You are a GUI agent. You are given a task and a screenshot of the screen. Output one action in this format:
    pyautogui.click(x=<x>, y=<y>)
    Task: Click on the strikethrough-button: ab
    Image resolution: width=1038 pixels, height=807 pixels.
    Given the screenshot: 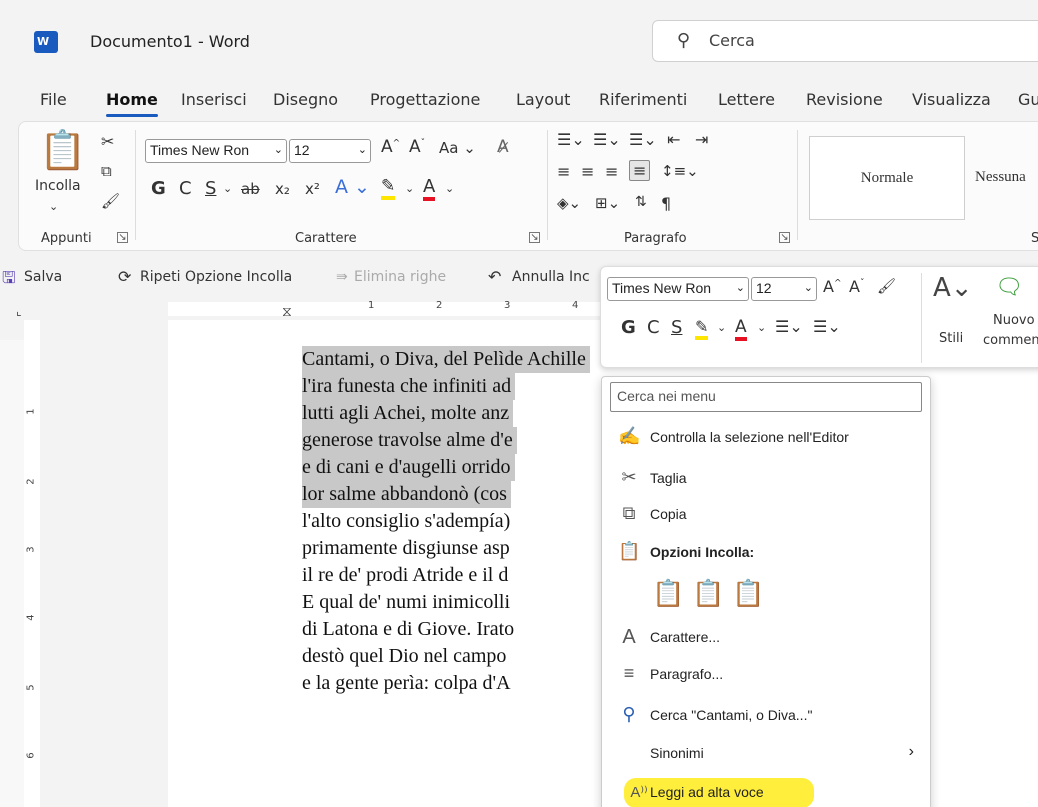 What is the action you would take?
    pyautogui.click(x=250, y=189)
    